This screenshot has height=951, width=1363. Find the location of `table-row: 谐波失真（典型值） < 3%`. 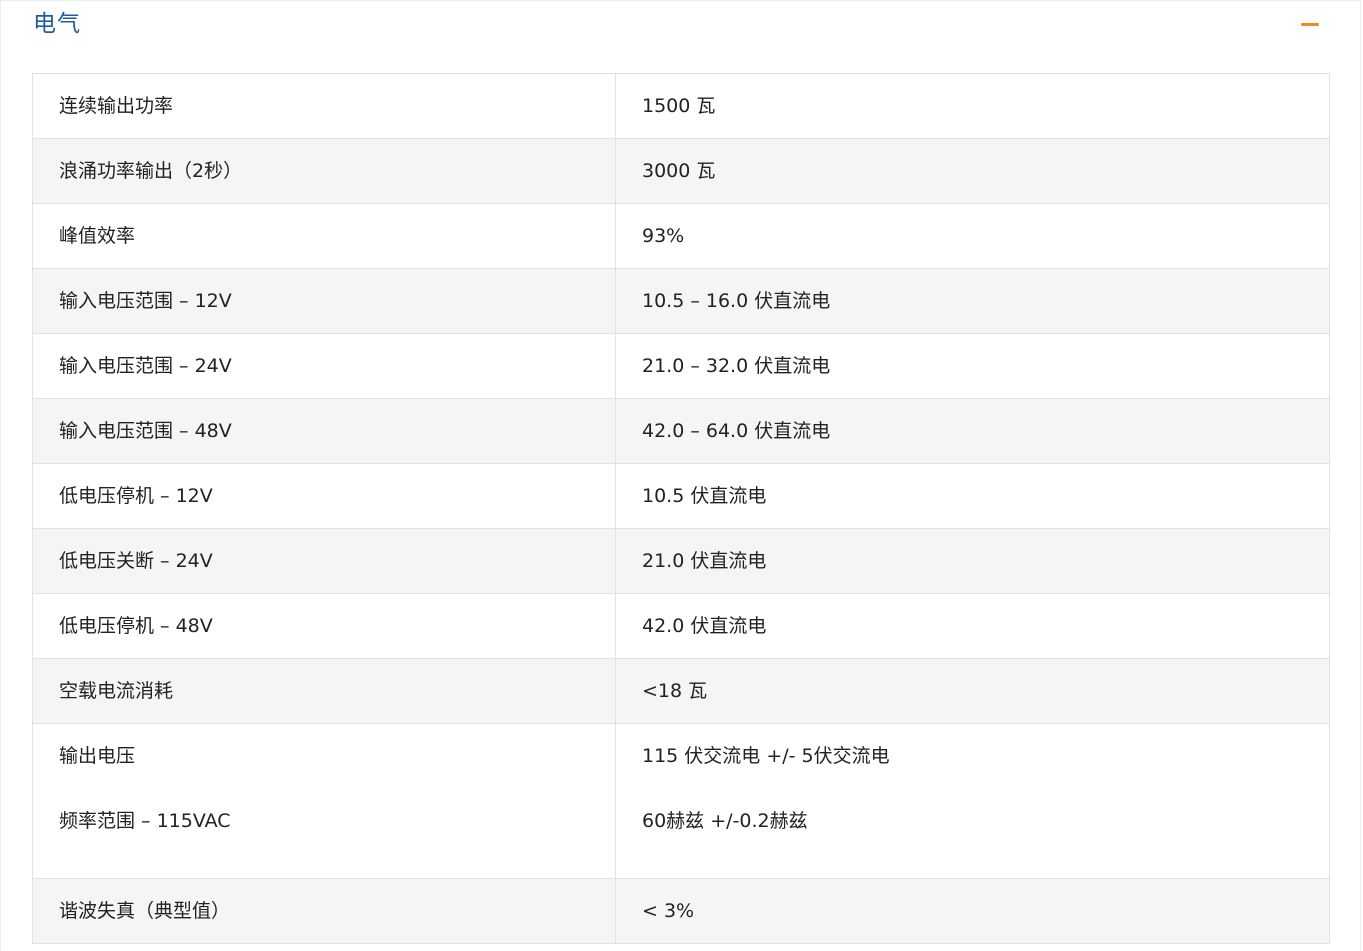

table-row: 谐波失真（典型值） < 3% is located at coordinates (681, 911).